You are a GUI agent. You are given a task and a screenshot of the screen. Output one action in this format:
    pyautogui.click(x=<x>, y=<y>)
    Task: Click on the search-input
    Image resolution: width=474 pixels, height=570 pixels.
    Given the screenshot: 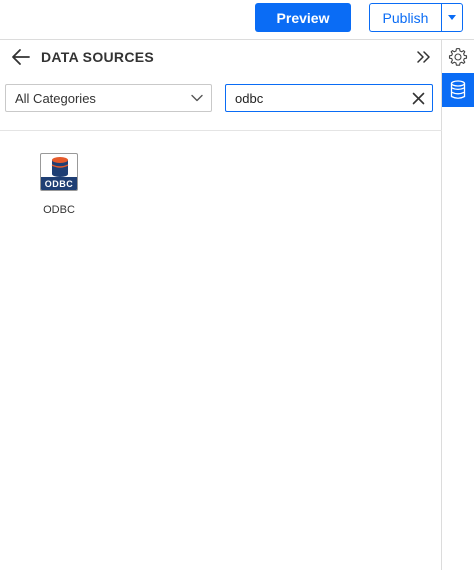 What is the action you would take?
    pyautogui.click(x=311, y=98)
    